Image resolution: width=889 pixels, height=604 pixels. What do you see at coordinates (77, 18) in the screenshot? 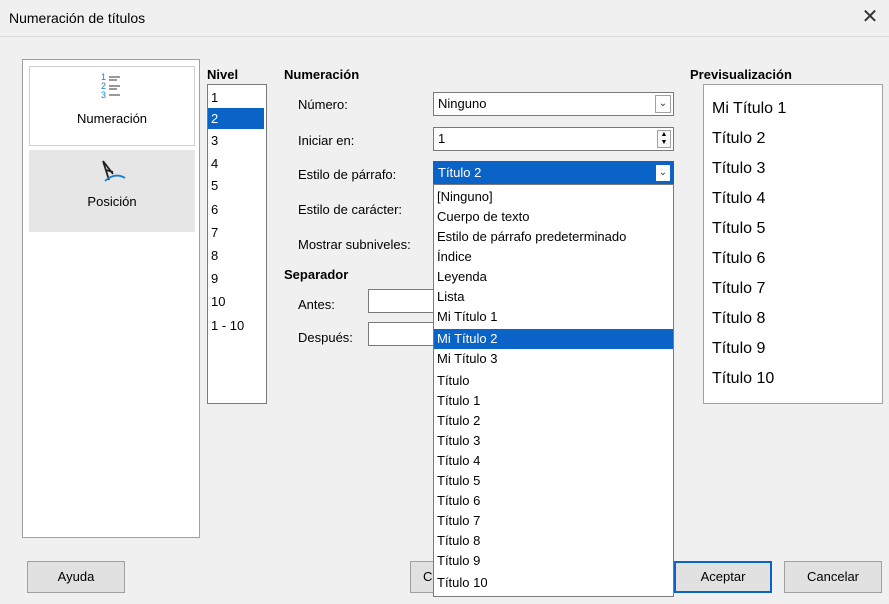
I see `window-title: Numeración de títulos` at bounding box center [77, 18].